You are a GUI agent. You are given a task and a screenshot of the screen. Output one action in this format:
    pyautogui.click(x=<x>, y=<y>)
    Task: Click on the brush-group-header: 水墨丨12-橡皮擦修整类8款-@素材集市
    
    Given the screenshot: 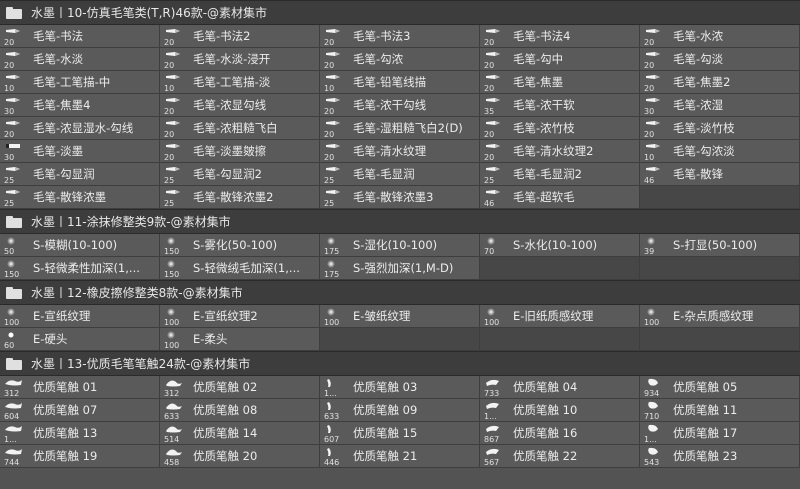 What is the action you would take?
    pyautogui.click(x=400, y=292)
    